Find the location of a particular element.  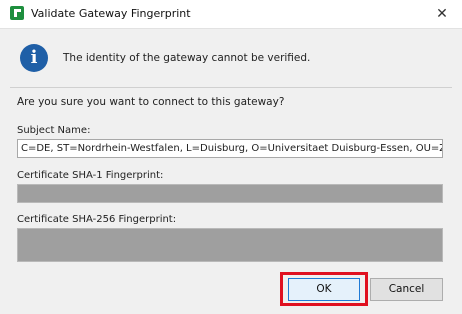

gateway-app-icon is located at coordinates (17, 13).